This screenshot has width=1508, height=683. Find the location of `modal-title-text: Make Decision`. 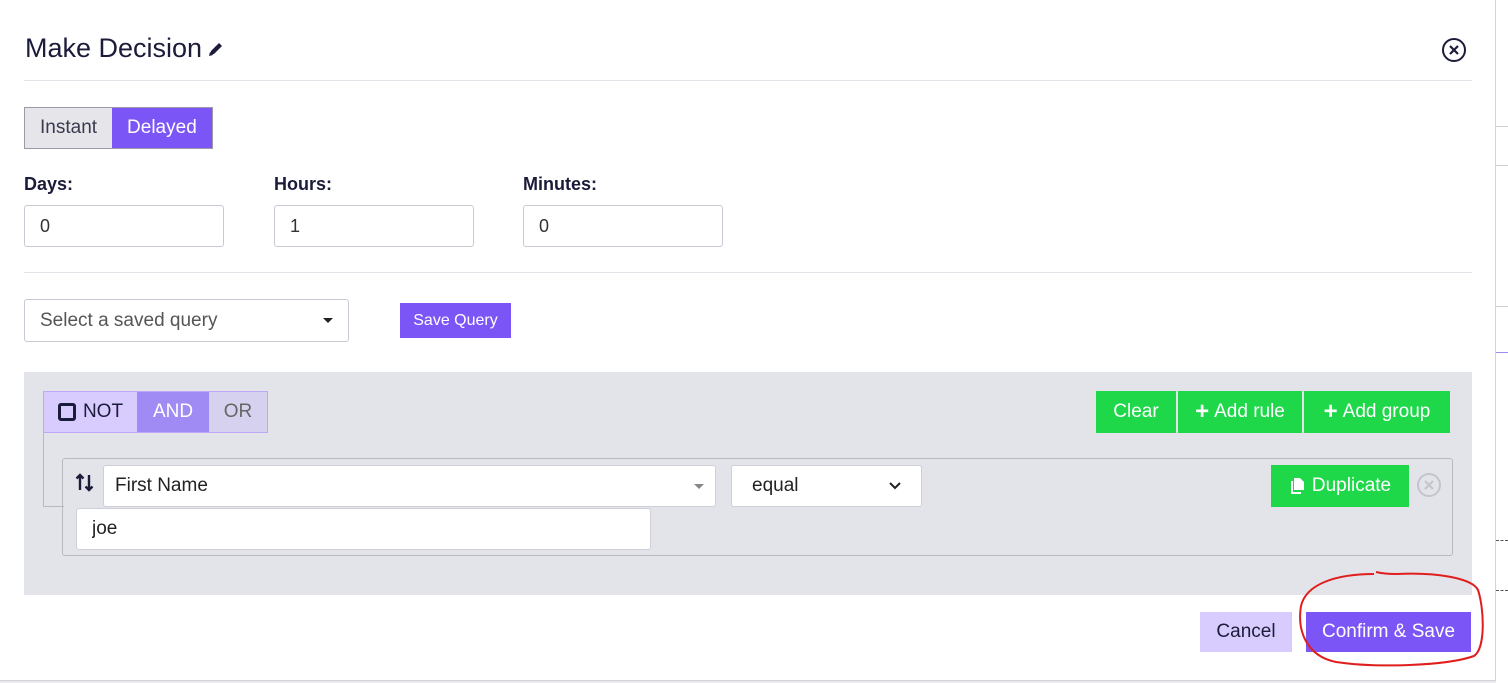

modal-title-text: Make Decision is located at coordinates (114, 48).